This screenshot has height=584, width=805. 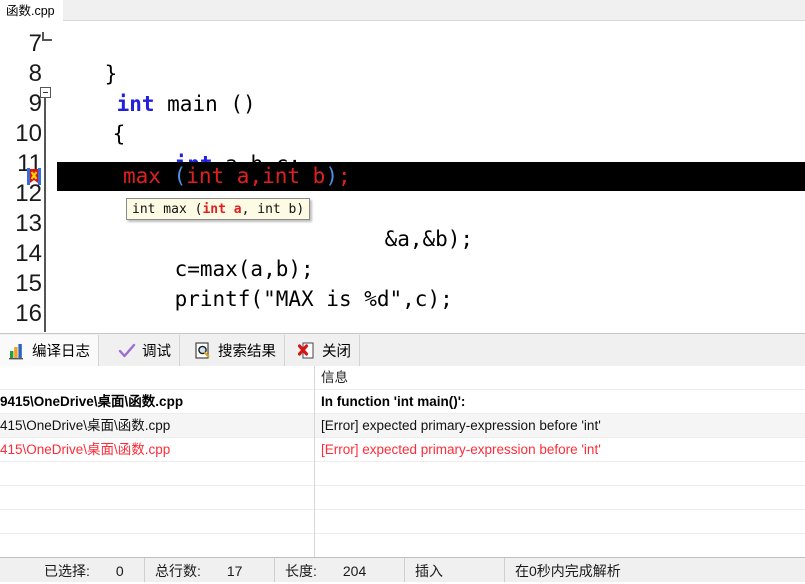 I want to click on cell-message: In function 'int main()':, so click(x=393, y=401).